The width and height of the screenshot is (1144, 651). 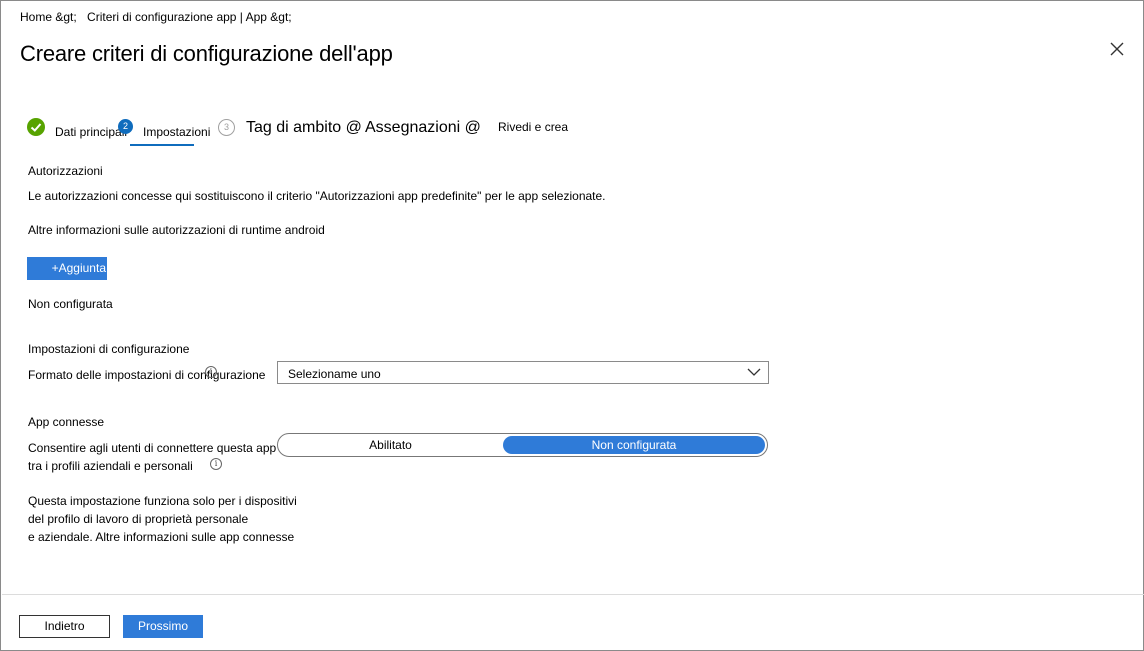 I want to click on config-format-dropdown: Selezioname uno, so click(x=523, y=372).